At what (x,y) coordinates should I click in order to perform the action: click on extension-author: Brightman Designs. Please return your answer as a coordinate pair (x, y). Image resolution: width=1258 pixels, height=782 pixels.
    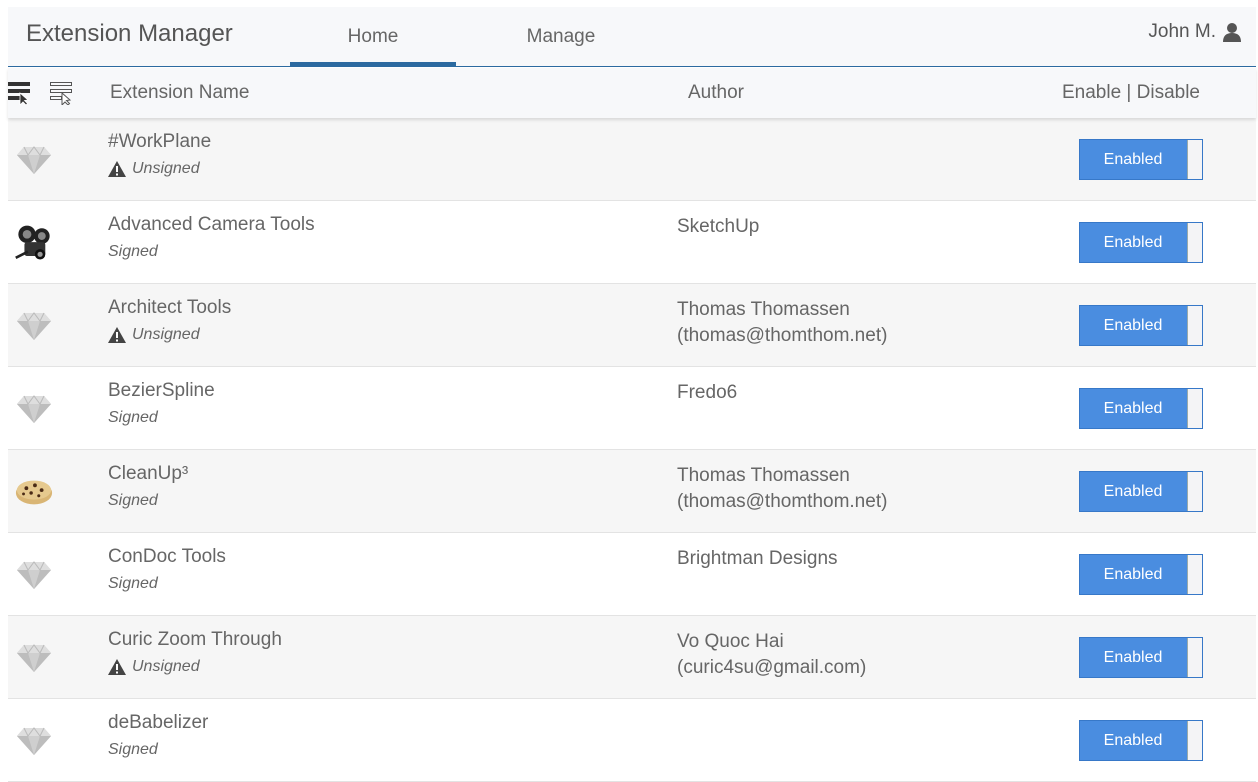
    Looking at the image, I should click on (757, 559).